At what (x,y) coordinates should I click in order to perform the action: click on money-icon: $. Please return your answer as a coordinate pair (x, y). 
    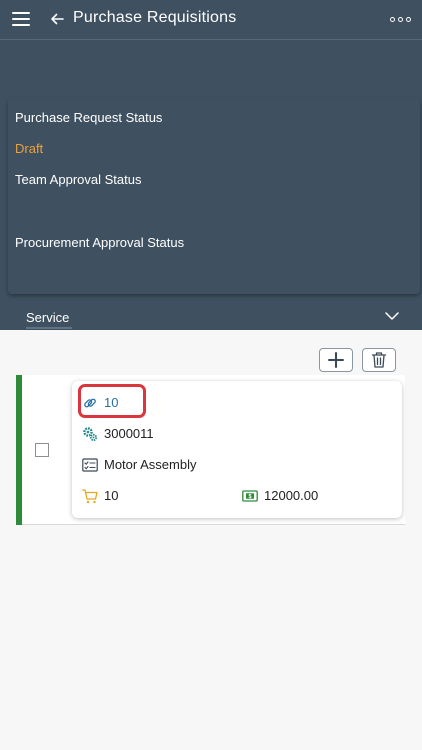
    Looking at the image, I should click on (250, 496).